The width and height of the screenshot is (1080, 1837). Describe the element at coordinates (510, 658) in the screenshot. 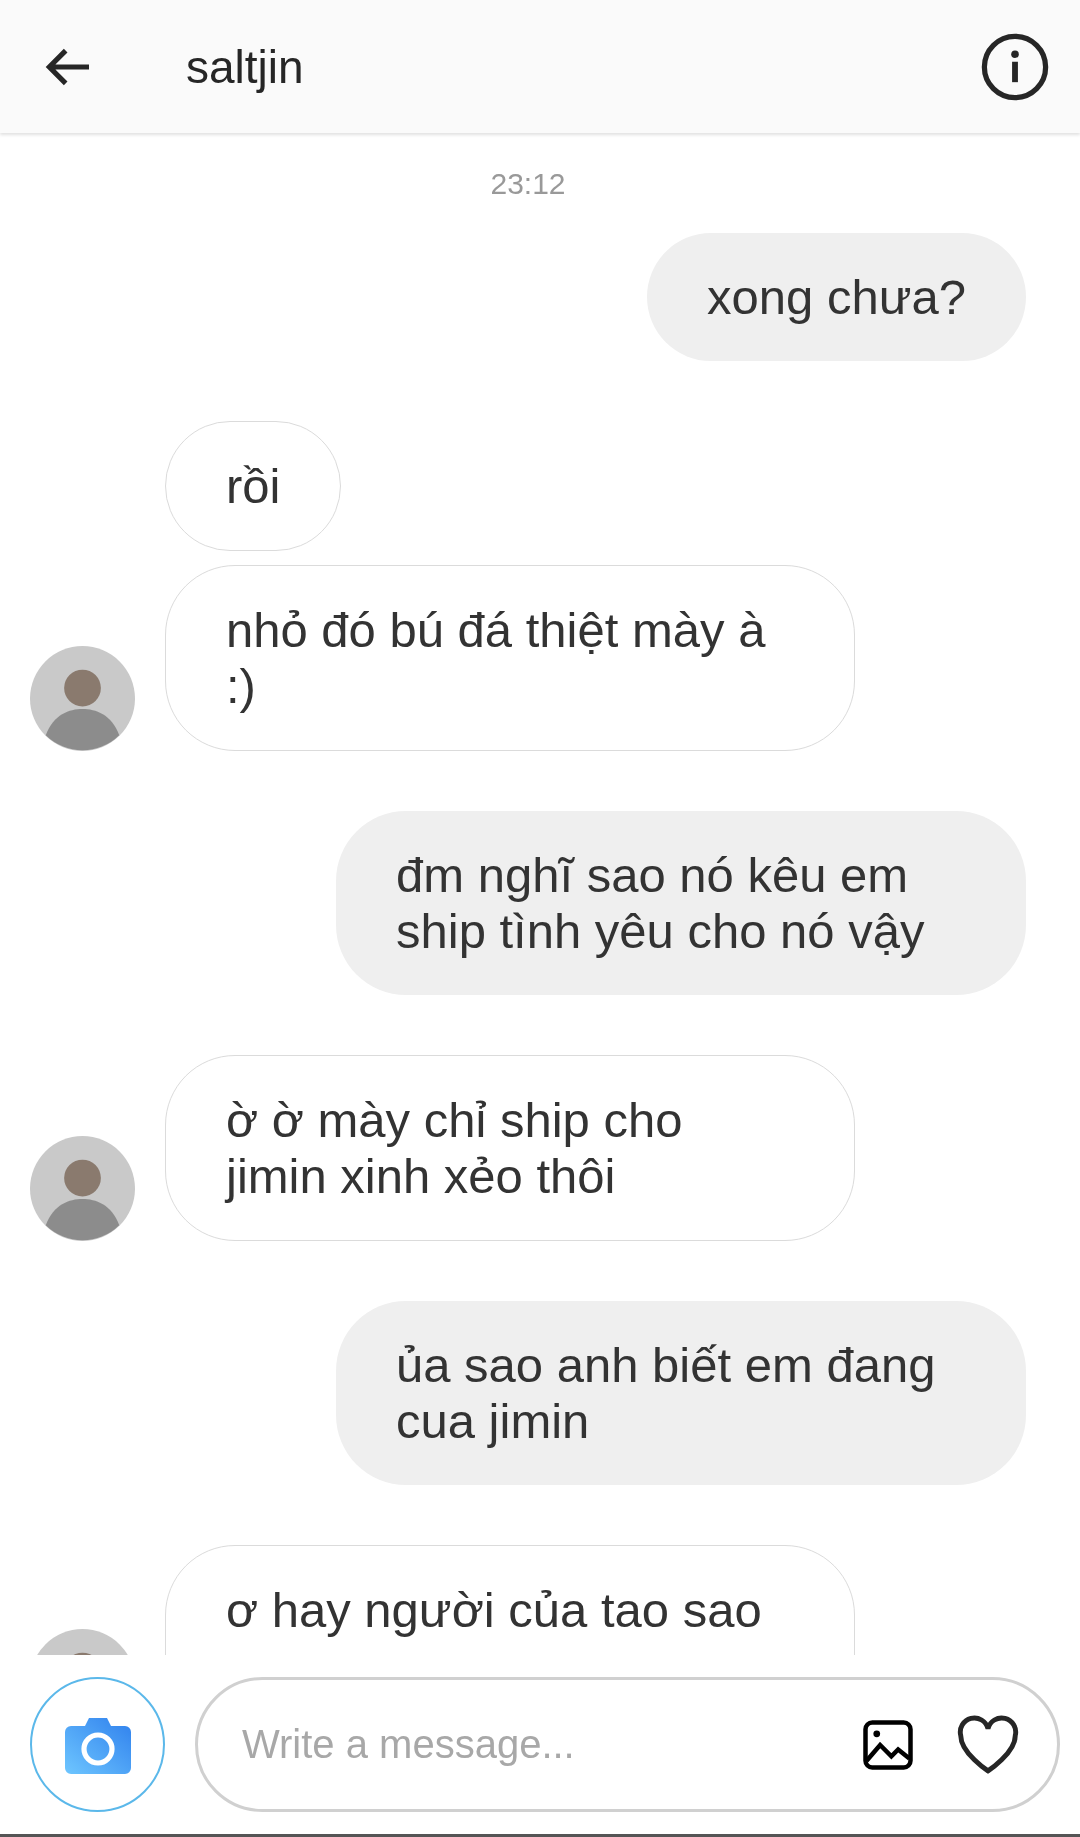

I see `message-bubble: nhỏ đó bú đá thiệt mày à :)` at that location.